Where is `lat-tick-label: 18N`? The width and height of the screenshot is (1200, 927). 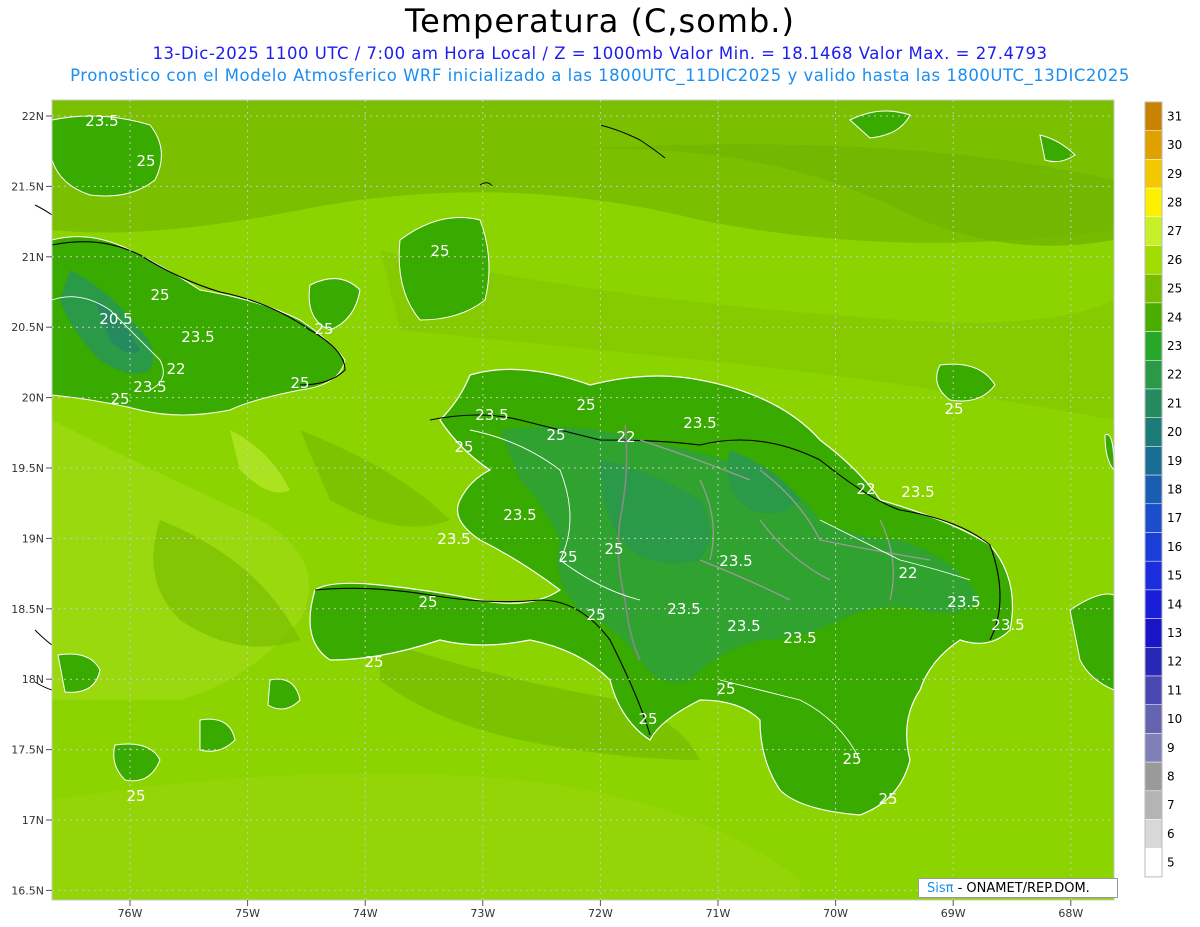
lat-tick-label: 18N is located at coordinates (33, 679).